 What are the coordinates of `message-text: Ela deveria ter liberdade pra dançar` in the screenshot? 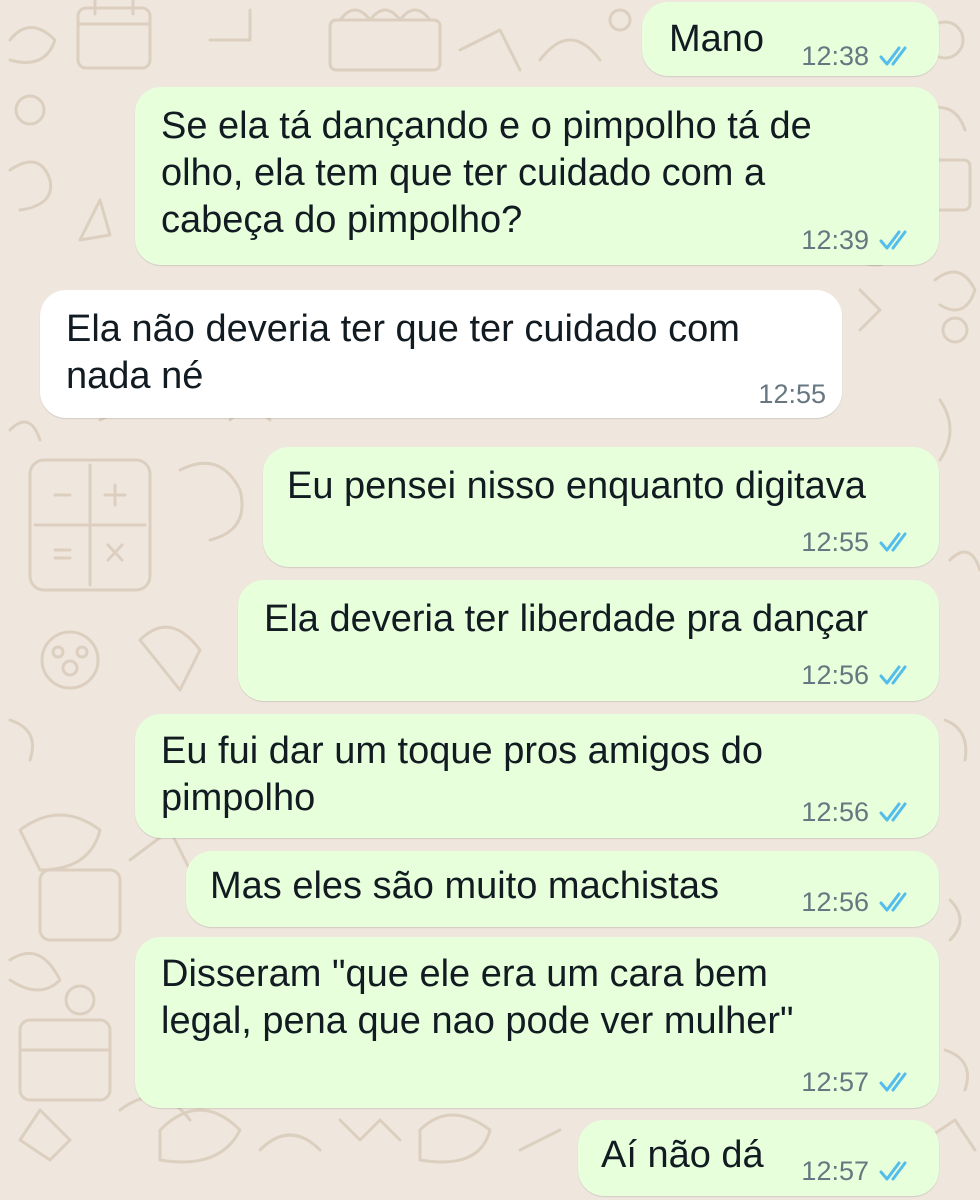 It's located at (566, 619).